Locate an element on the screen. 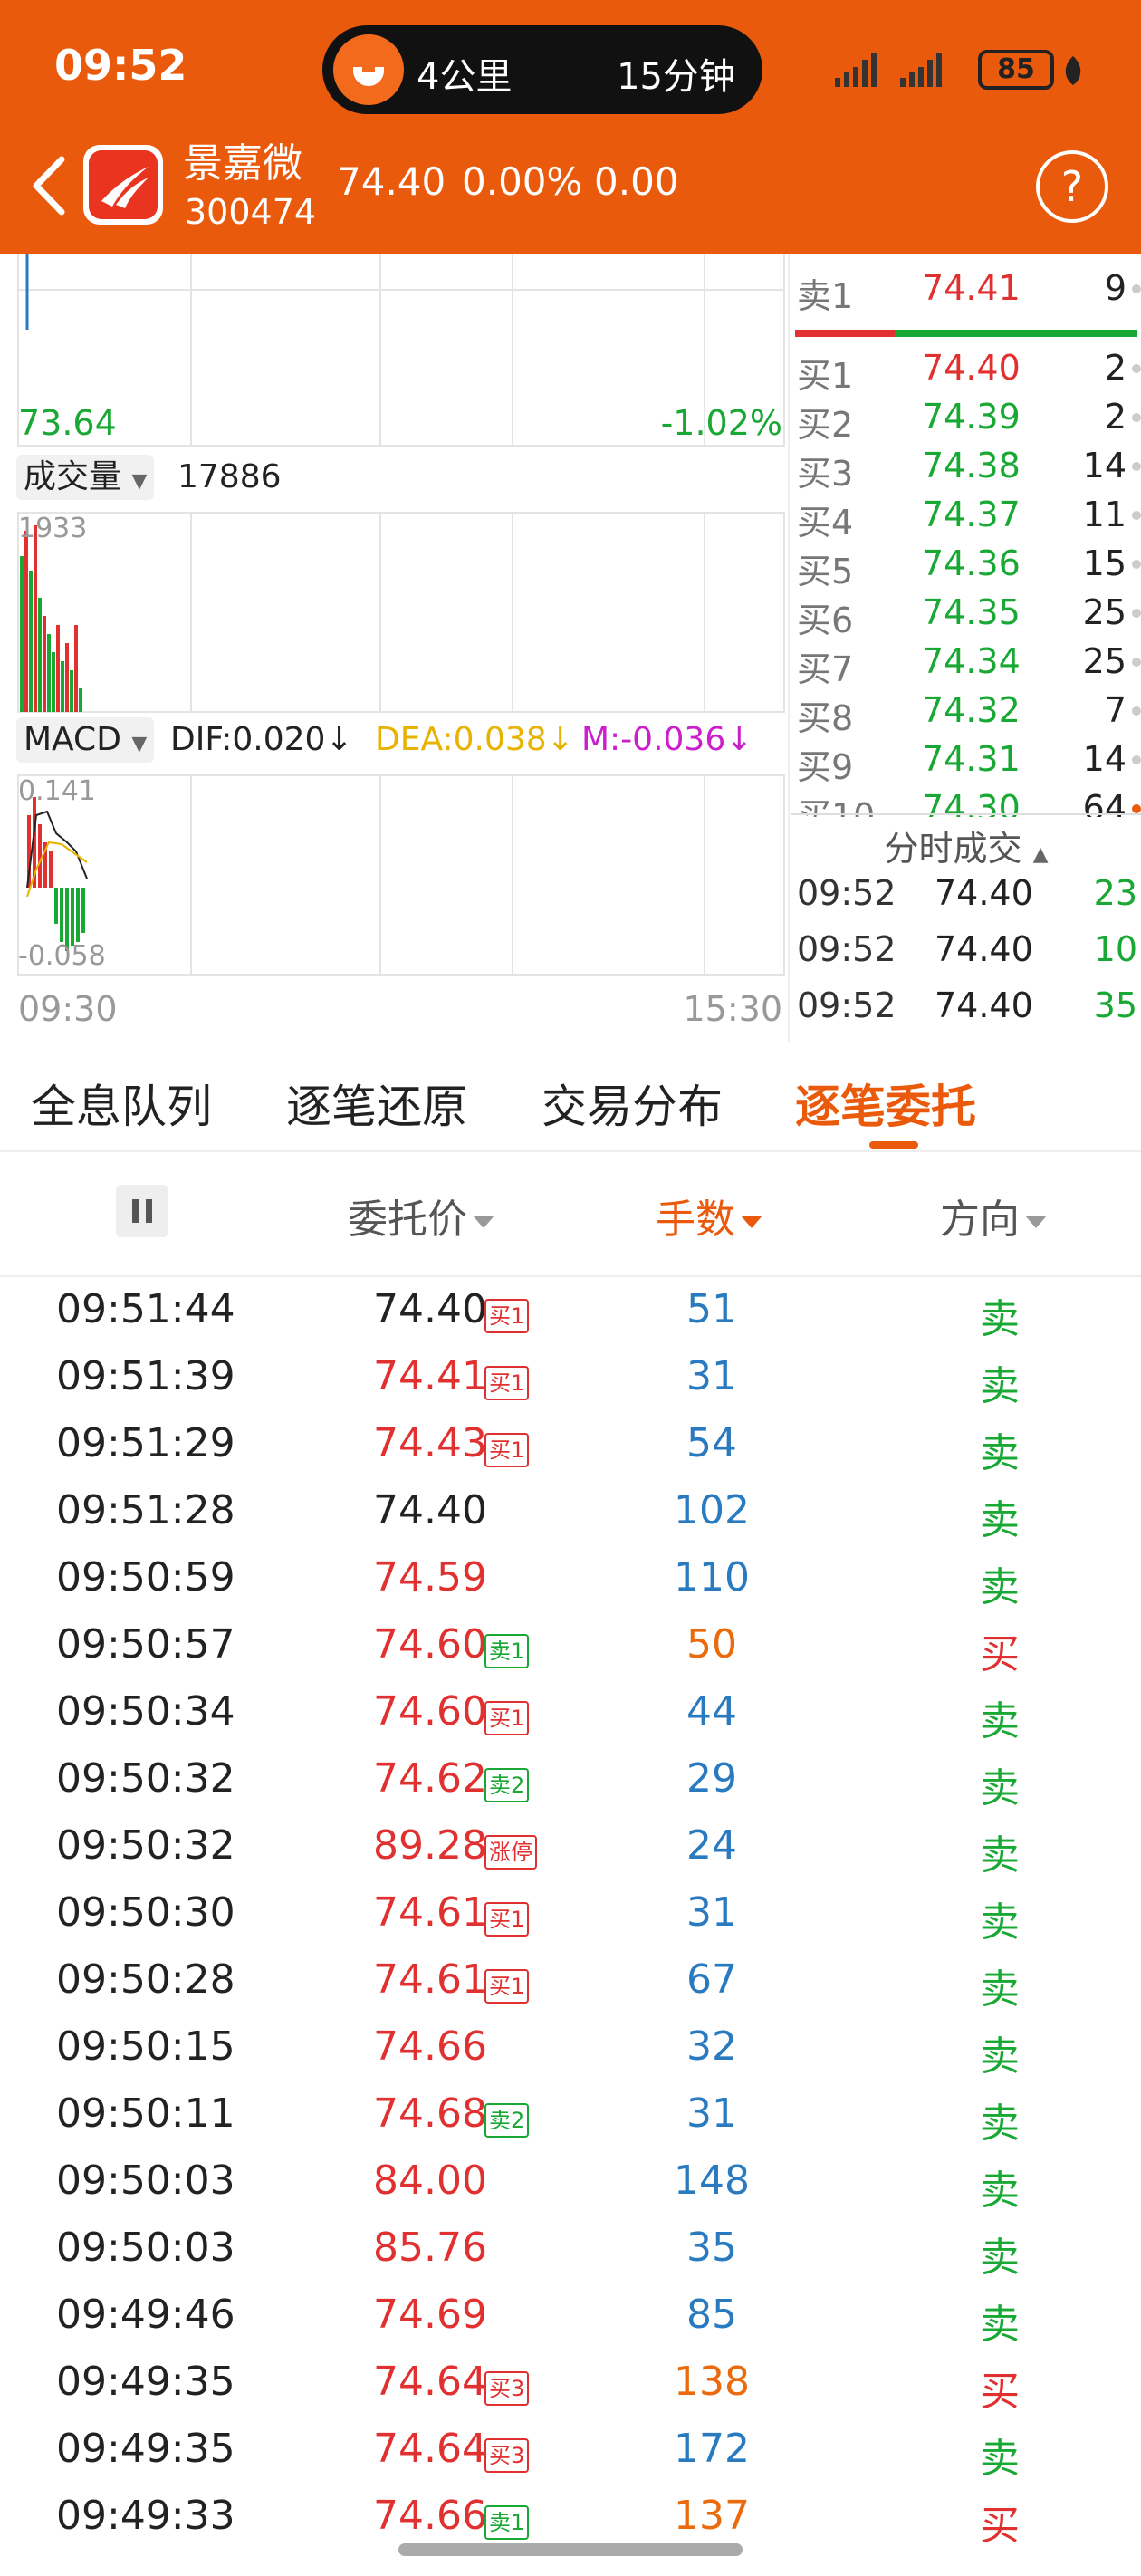  table-row: 09:50:11 74.68 卖2 31 卖 is located at coordinates (570, 2114).